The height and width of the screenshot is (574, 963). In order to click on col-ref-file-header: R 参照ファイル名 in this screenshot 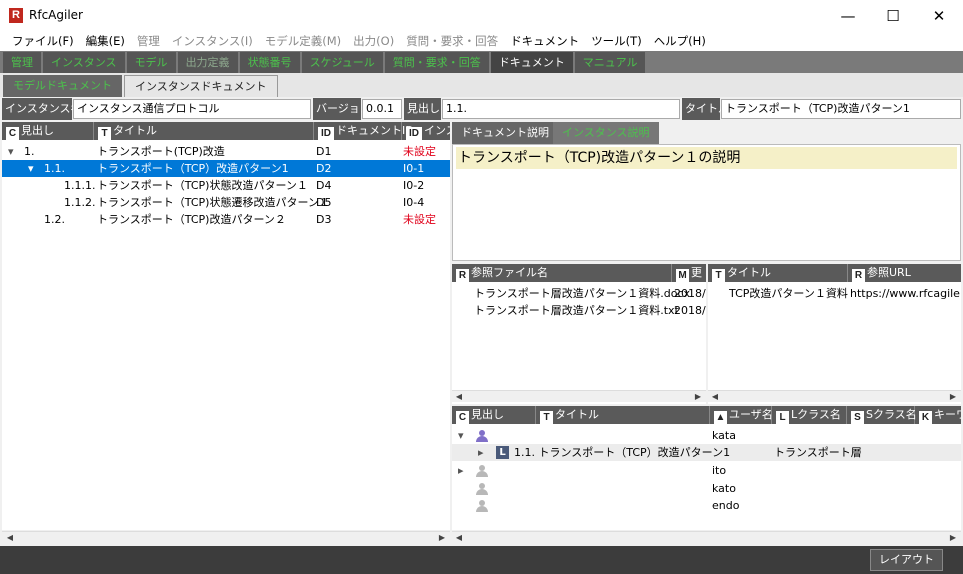, I will do `click(562, 273)`.